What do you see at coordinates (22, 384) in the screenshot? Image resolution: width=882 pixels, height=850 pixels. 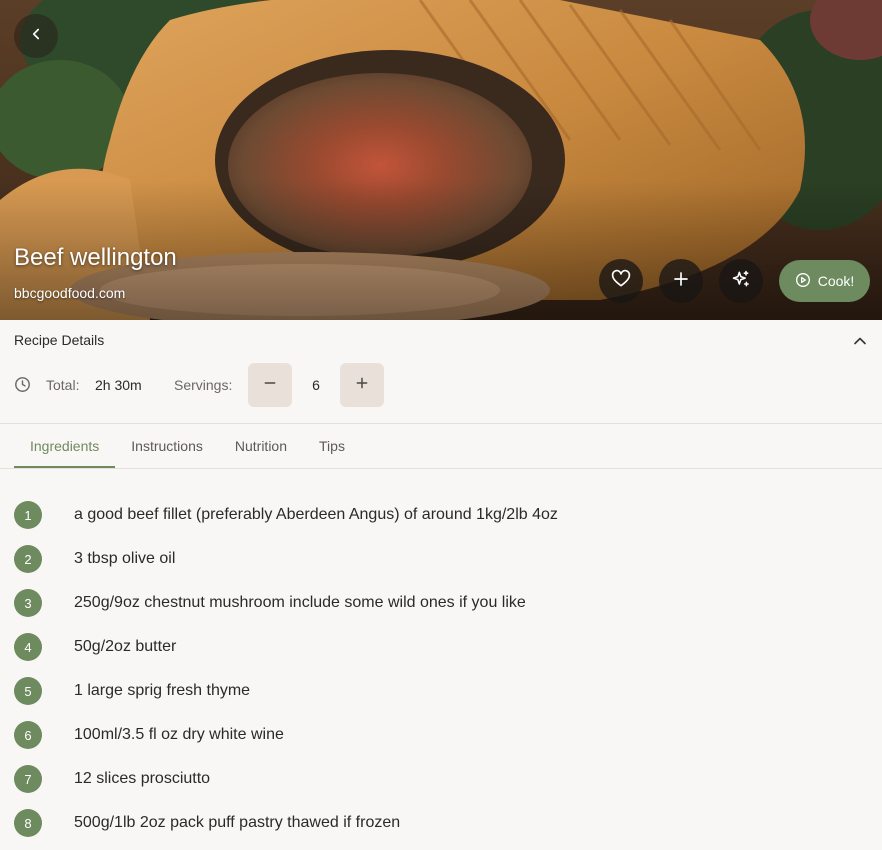 I see `clock-icon` at bounding box center [22, 384].